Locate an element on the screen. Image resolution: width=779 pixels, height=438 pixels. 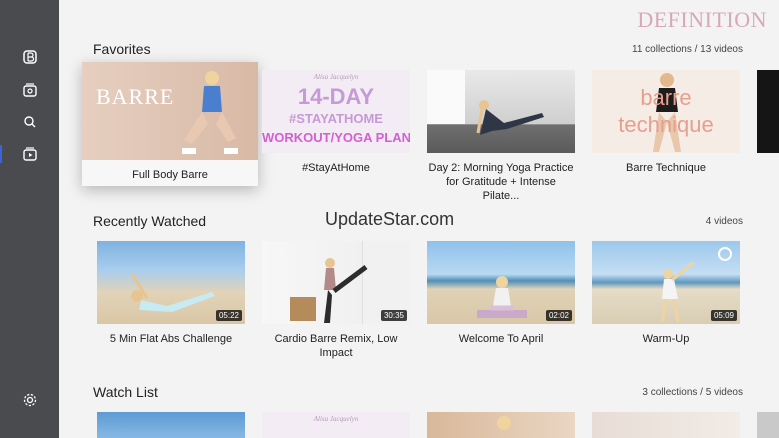
brand-logo: DEFINITION is located at coordinates (702, 19).